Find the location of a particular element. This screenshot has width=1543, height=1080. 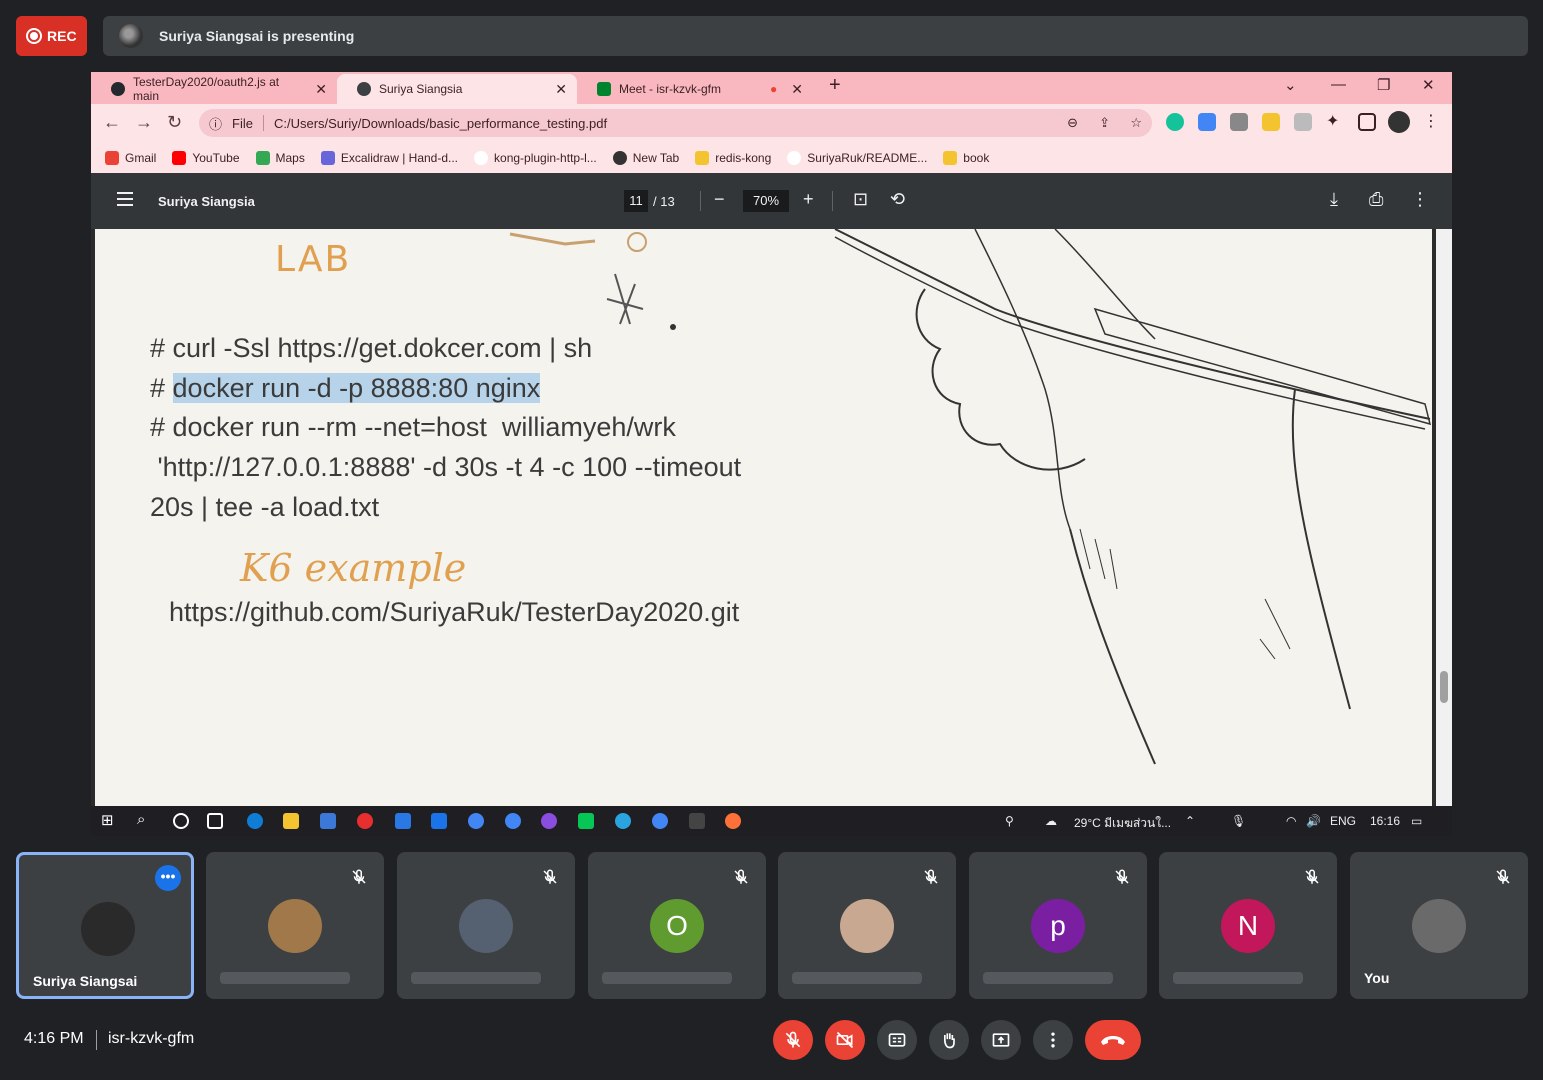

meeting-code: isr-kzvk-gfm is located at coordinates (151, 1038).